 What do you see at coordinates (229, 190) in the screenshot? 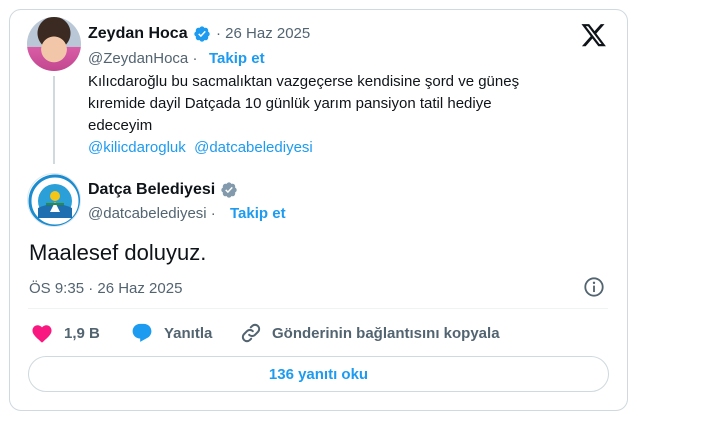
I see `verified-gray-badge-icon` at bounding box center [229, 190].